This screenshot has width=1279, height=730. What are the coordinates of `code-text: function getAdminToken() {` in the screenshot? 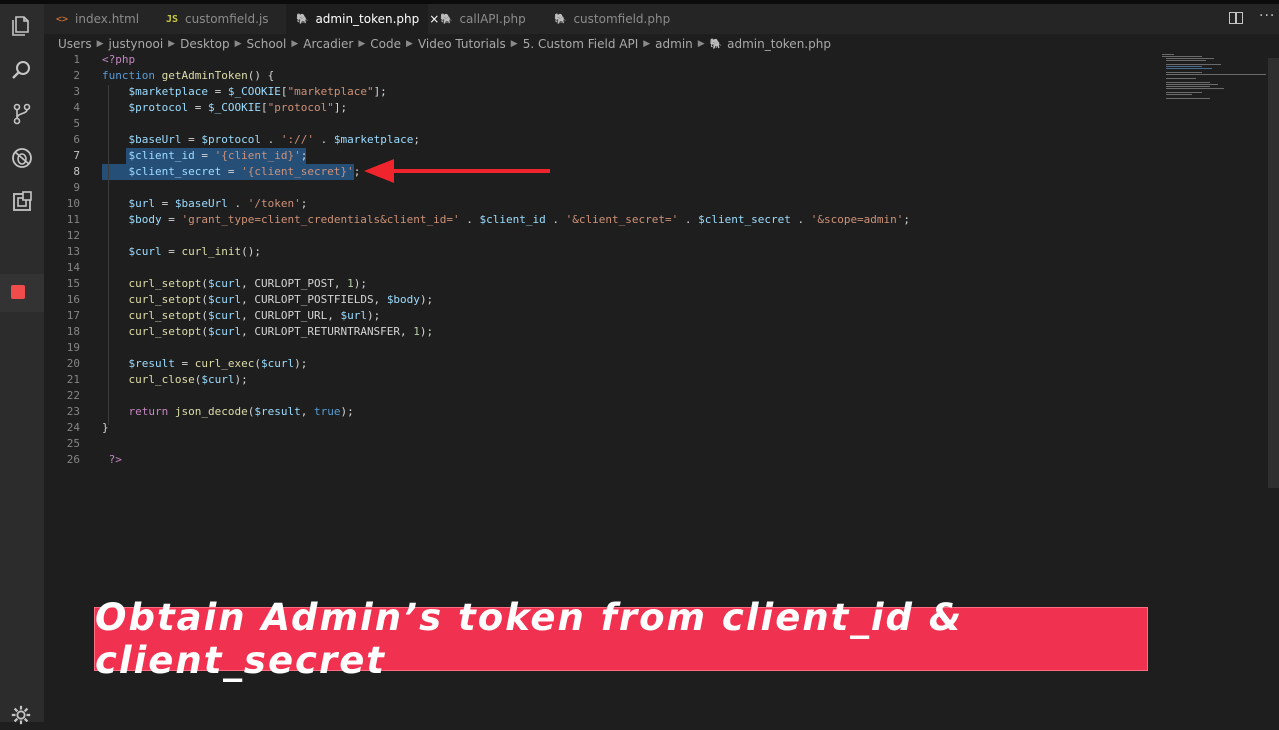 It's located at (188, 75).